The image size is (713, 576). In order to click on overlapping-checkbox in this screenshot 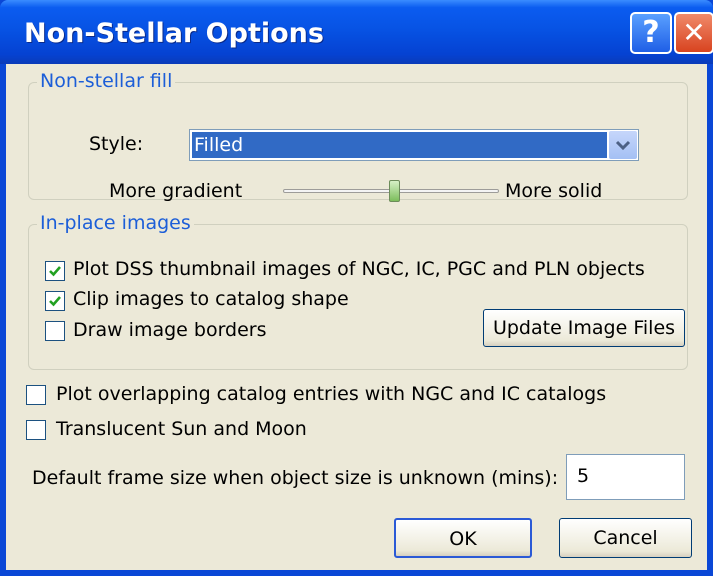, I will do `click(36, 395)`.